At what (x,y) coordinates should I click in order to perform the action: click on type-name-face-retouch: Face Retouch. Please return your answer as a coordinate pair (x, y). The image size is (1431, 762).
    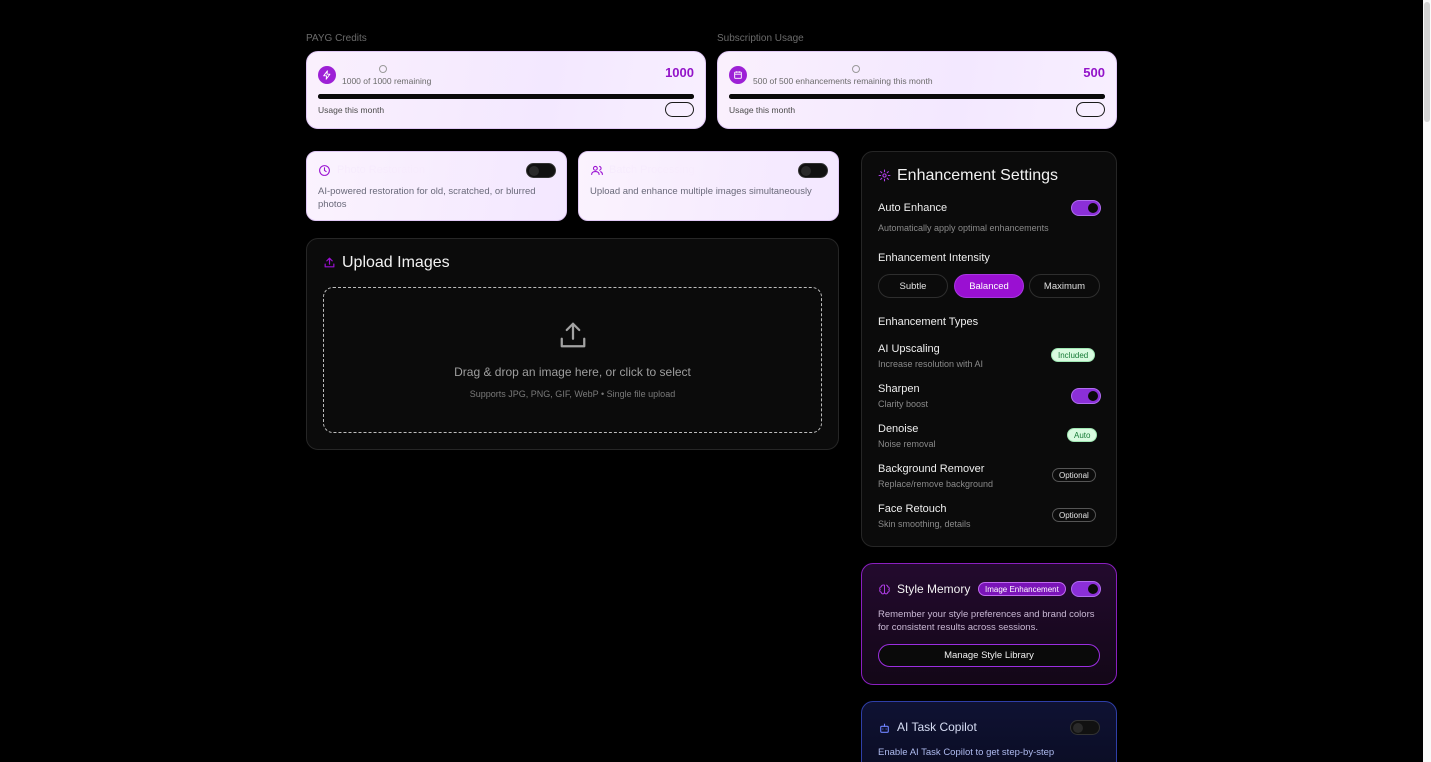
    Looking at the image, I should click on (912, 509).